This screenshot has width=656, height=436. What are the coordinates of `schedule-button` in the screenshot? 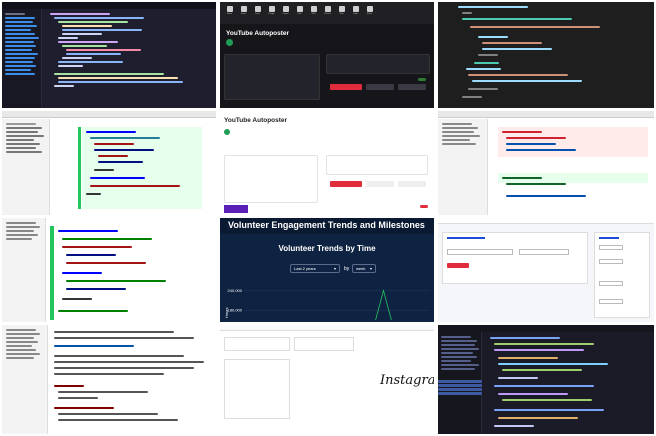 It's located at (380, 87).